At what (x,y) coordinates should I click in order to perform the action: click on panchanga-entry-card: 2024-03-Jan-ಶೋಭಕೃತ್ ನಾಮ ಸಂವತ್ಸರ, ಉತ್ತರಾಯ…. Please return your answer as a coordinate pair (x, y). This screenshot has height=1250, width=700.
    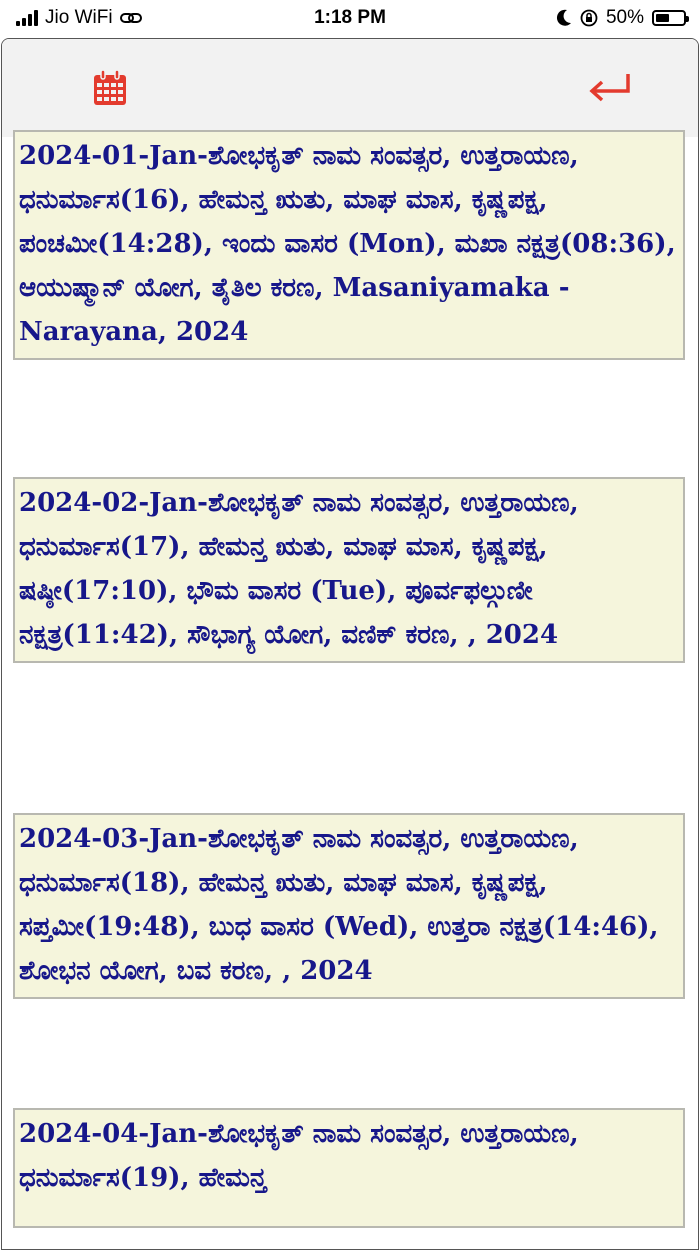
    Looking at the image, I should click on (349, 906).